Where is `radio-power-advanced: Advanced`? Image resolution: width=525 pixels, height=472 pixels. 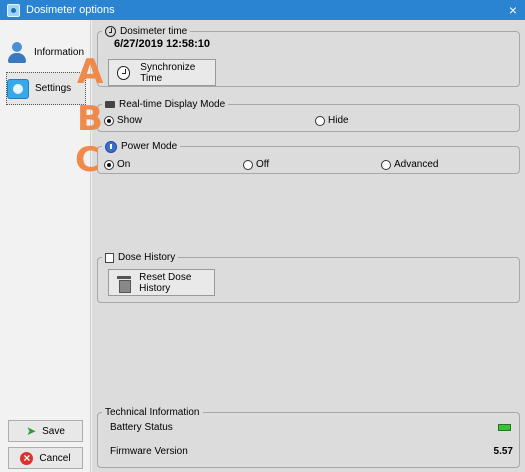
radio-power-advanced: Advanced is located at coordinates (409, 164).